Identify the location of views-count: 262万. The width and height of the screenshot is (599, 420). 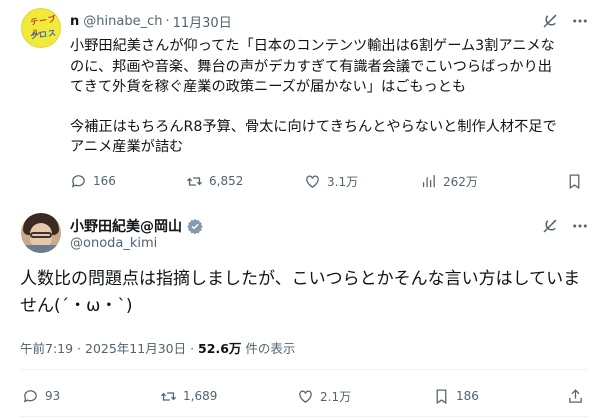
(460, 181).